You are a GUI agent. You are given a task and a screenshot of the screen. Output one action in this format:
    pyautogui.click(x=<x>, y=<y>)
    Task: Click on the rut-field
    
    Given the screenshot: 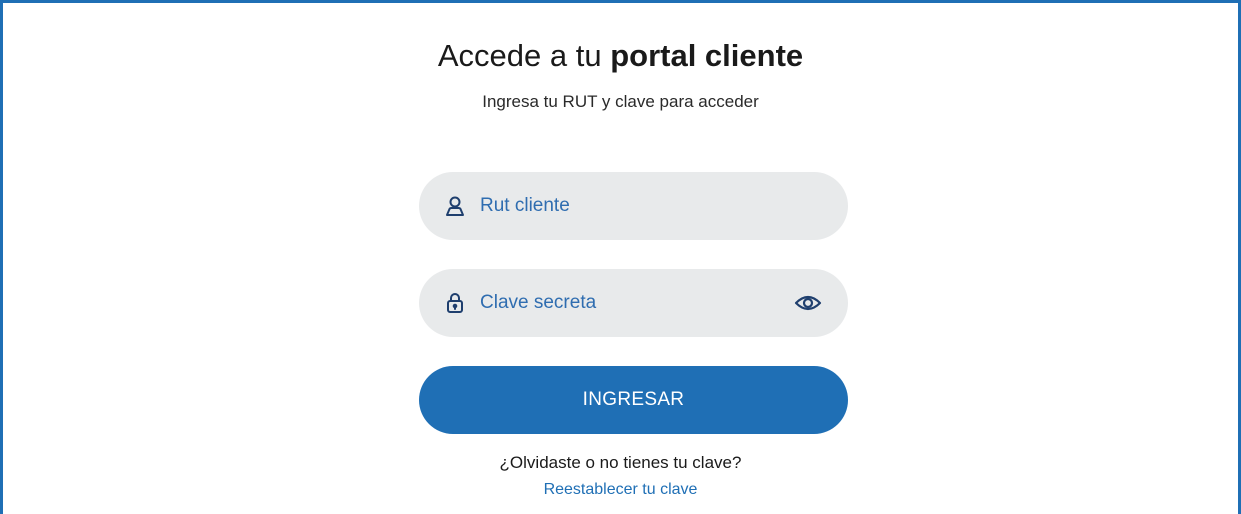 What is the action you would take?
    pyautogui.click(x=633, y=206)
    